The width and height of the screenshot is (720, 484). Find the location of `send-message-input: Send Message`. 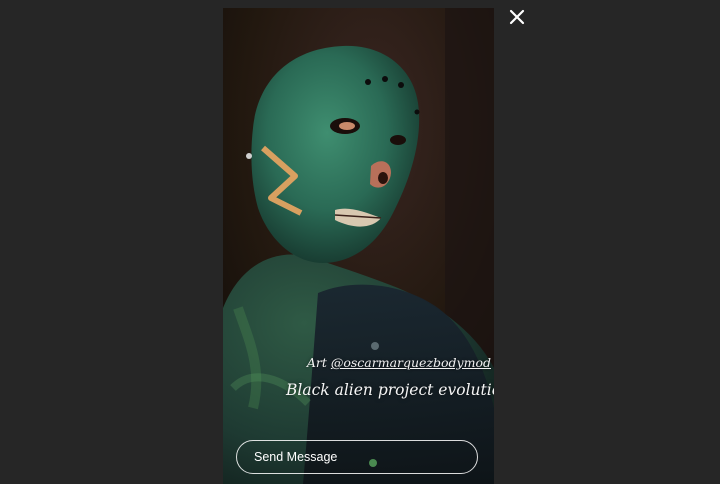

send-message-input: Send Message is located at coordinates (357, 457).